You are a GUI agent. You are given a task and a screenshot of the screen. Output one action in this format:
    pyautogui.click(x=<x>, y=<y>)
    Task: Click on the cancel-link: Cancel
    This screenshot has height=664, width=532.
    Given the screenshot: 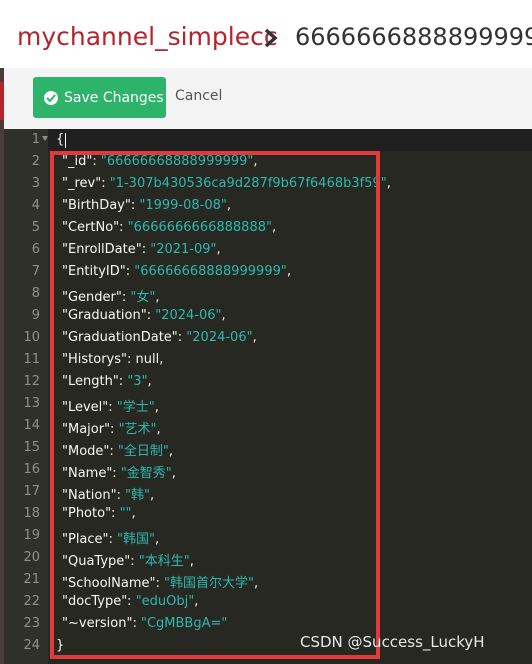 What is the action you would take?
    pyautogui.click(x=198, y=96)
    